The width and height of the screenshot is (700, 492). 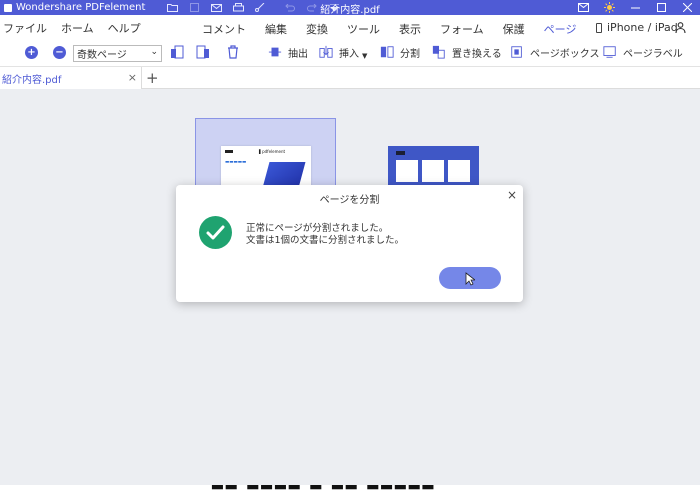 I want to click on dialog-close-icon: ×, so click(x=512, y=195).